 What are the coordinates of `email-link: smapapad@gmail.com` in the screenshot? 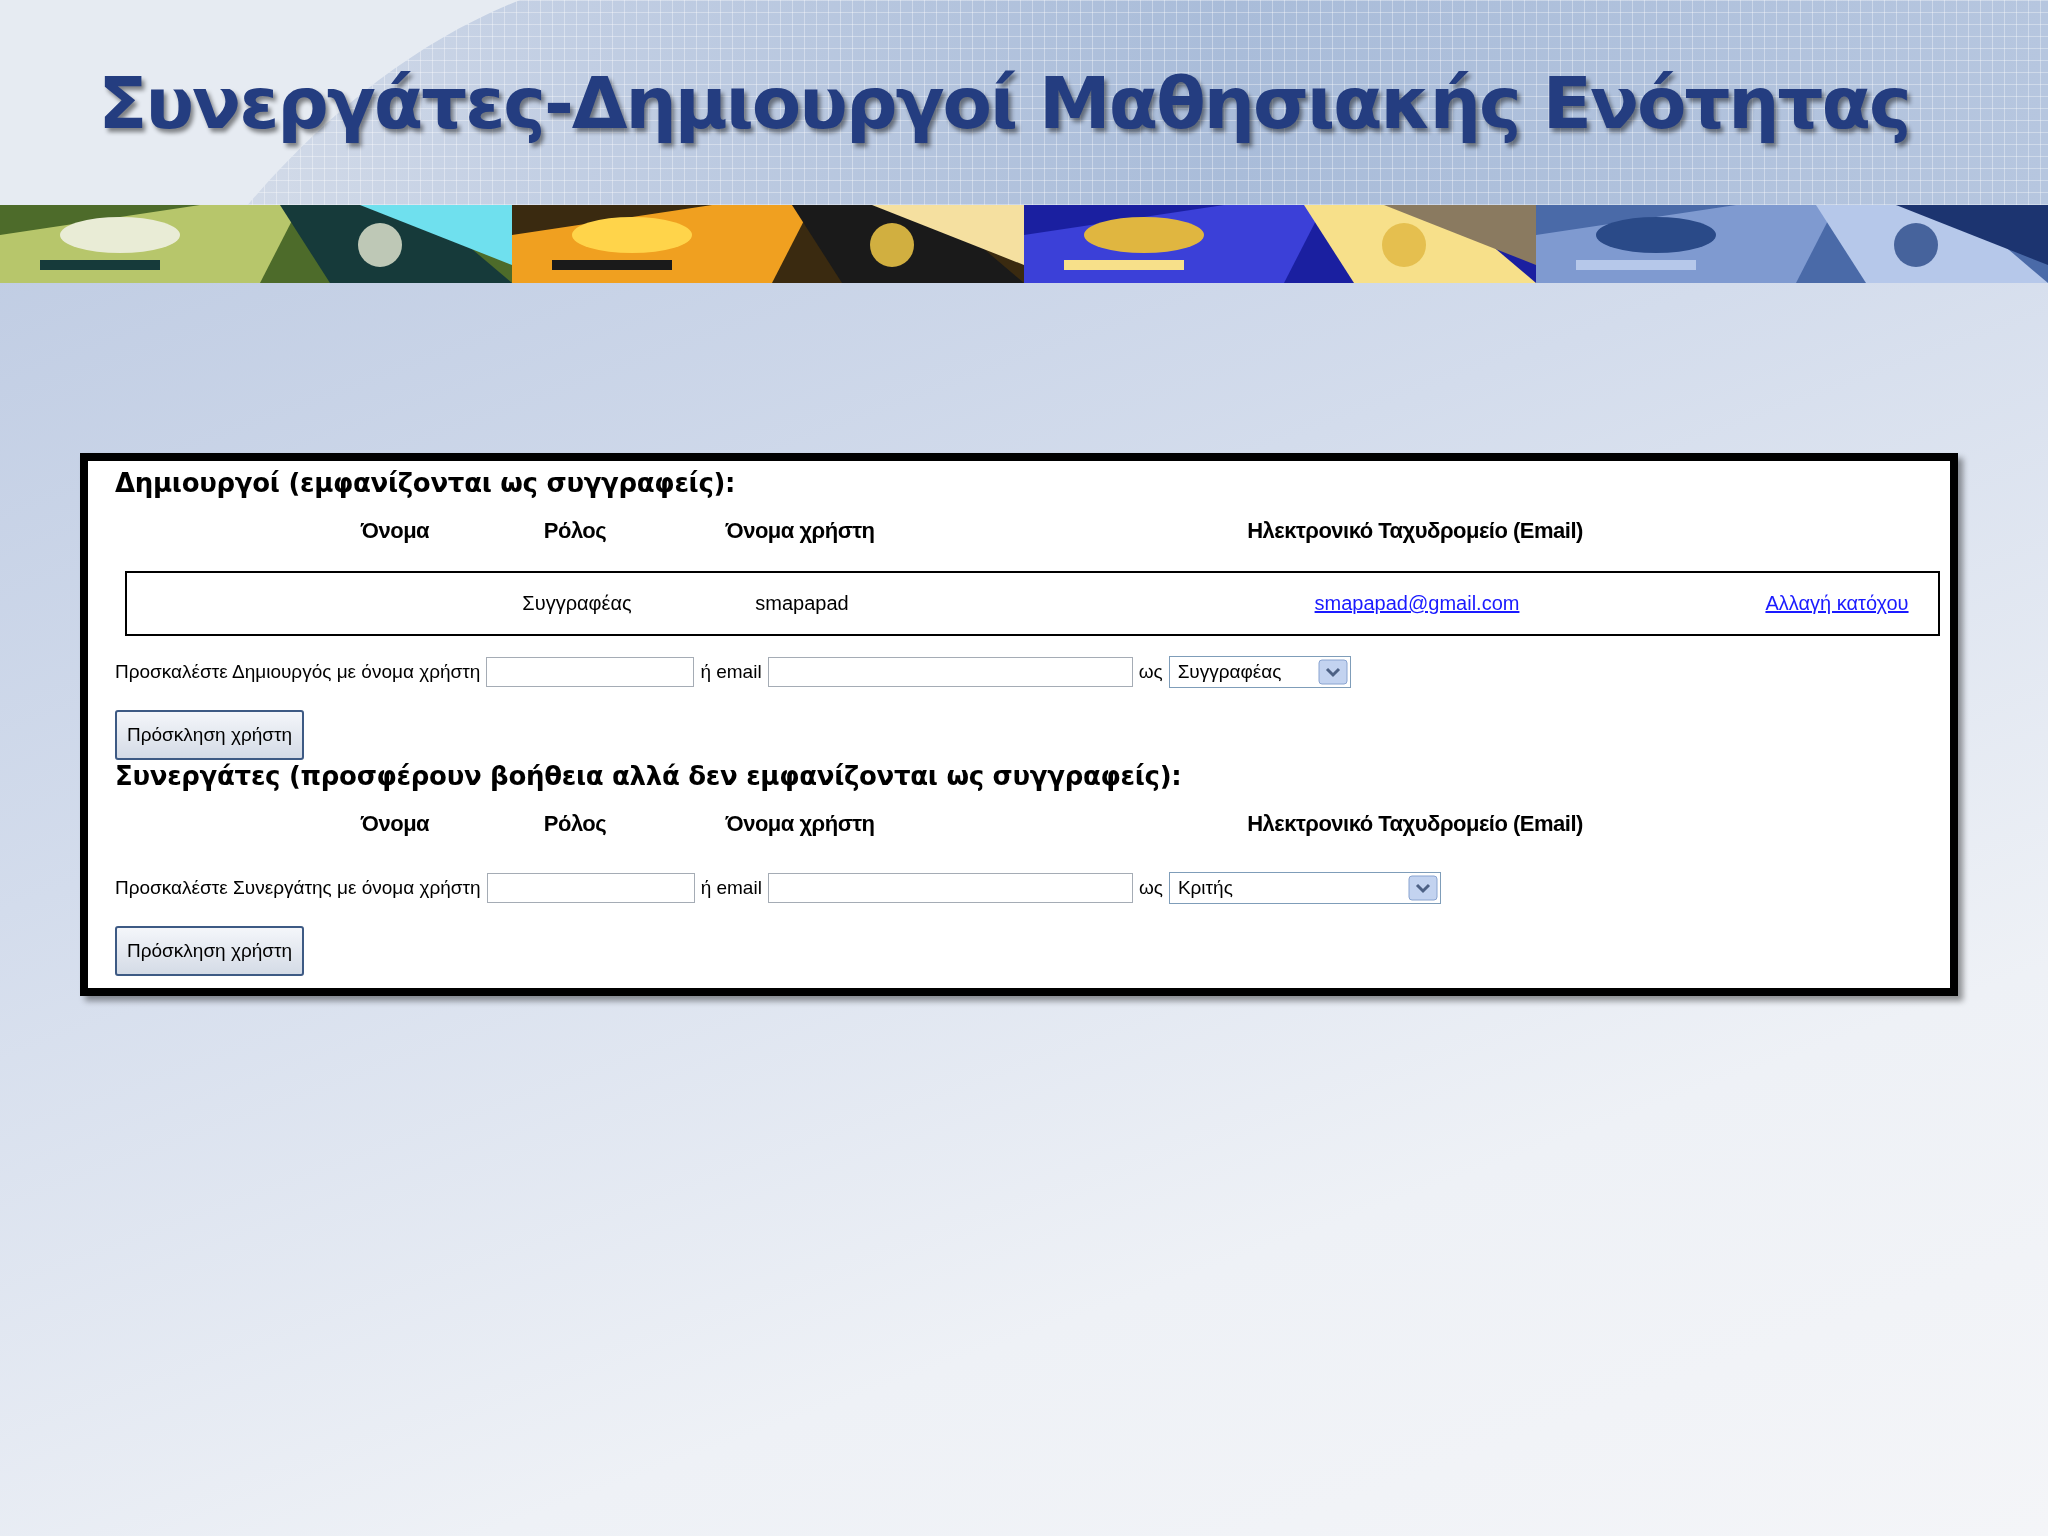 It's located at (1417, 603).